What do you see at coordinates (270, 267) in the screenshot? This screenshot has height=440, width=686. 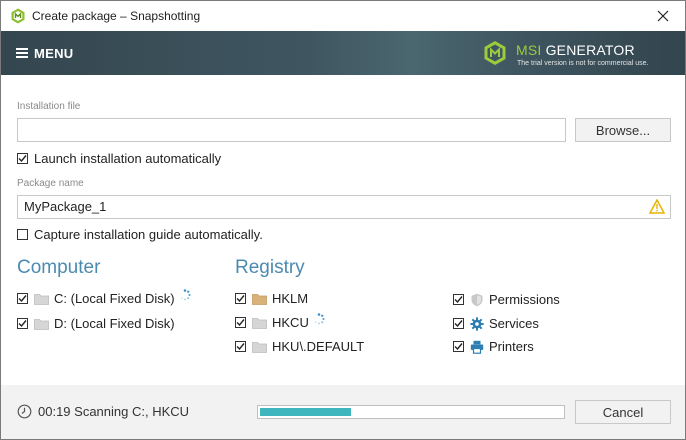 I see `registry-section-title: Registry` at bounding box center [270, 267].